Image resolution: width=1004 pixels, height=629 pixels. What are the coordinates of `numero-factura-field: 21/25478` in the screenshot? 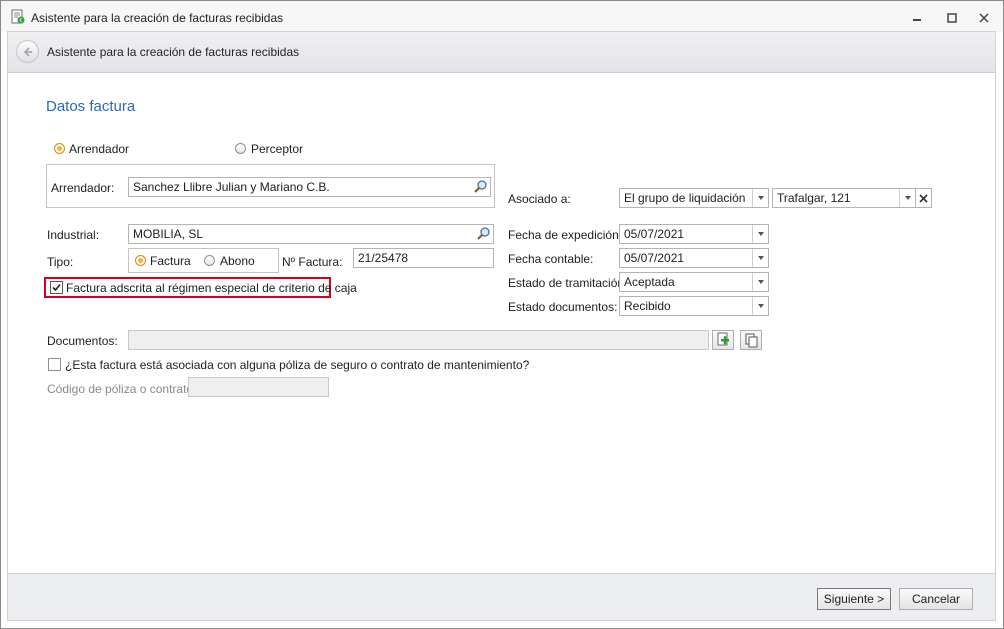 It's located at (423, 258).